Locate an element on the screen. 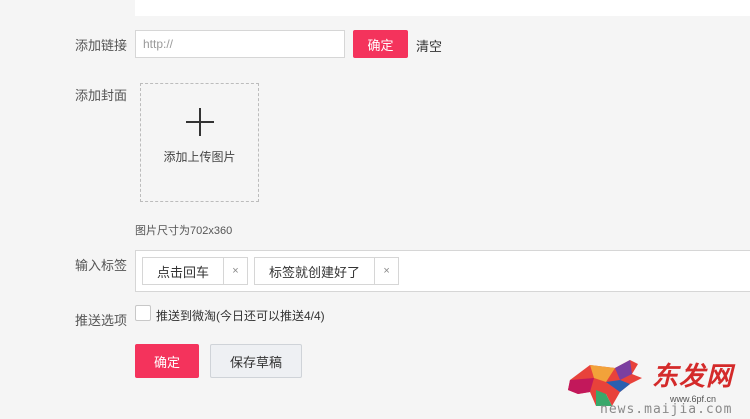  push-checkbox-text: 推送到微淘(今日还可以推送4/4) is located at coordinates (240, 315).